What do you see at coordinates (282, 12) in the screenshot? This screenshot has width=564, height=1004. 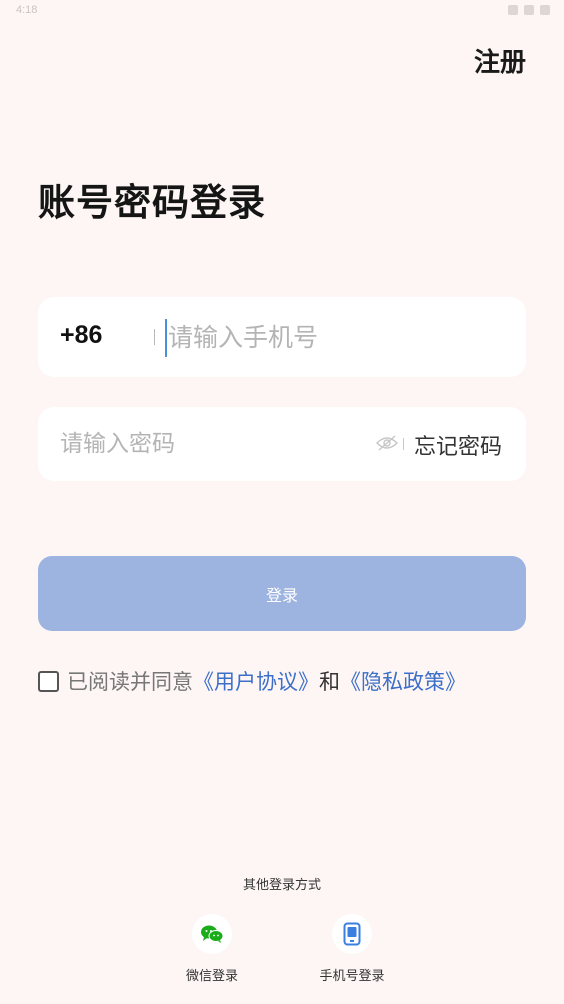 I see `status-bar: 4:18` at bounding box center [282, 12].